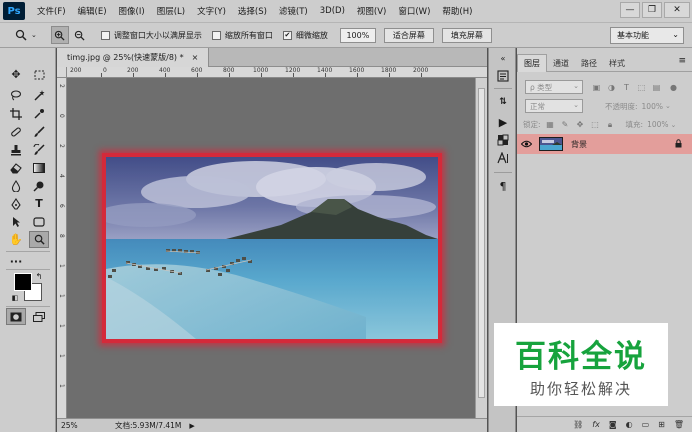  Describe the element at coordinates (503, 102) in the screenshot. I see `properties-panel-icon: ⇅` at that location.